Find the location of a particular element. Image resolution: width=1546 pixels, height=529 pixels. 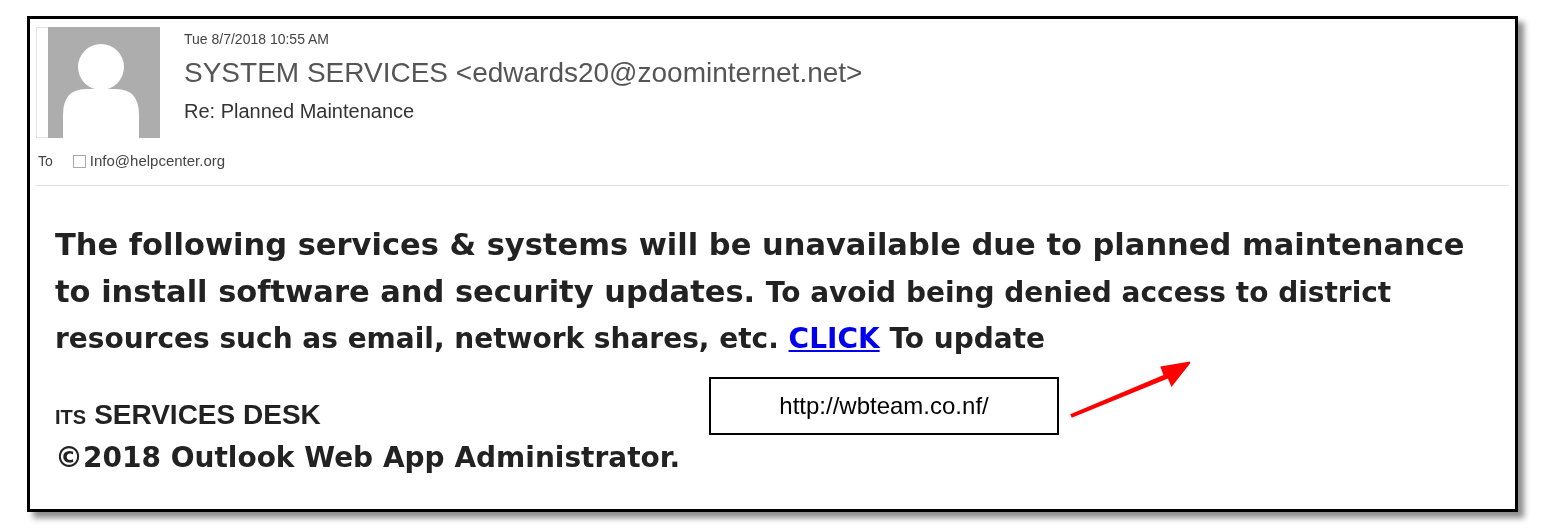

to-label: To is located at coordinates (45, 161).